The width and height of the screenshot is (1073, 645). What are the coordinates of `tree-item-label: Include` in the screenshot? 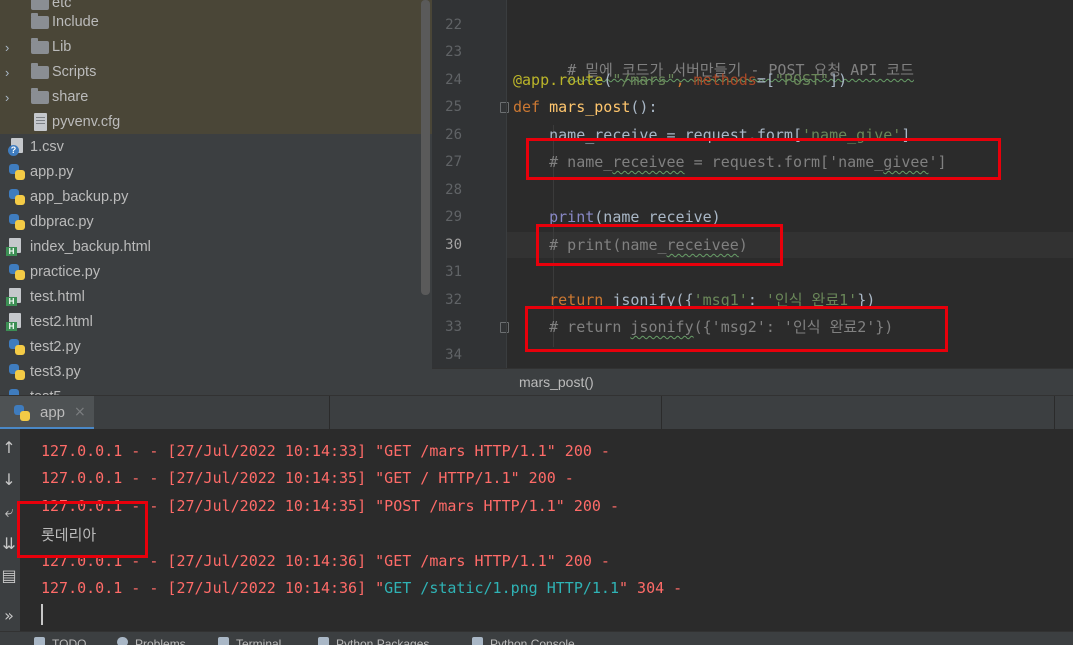 It's located at (75, 22).